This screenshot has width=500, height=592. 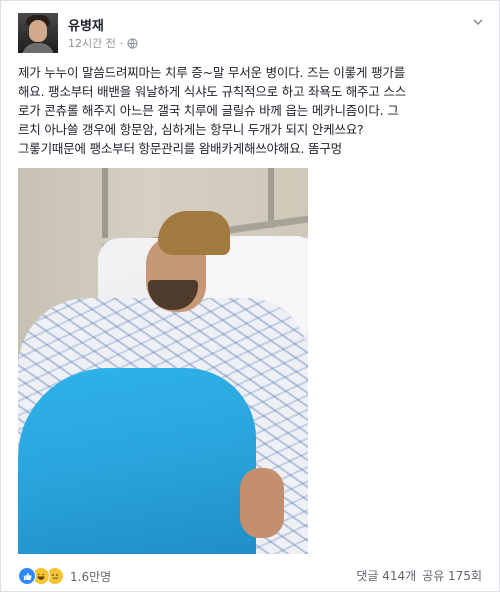 I want to click on reactions-summary: 1.6만명, so click(x=64, y=576).